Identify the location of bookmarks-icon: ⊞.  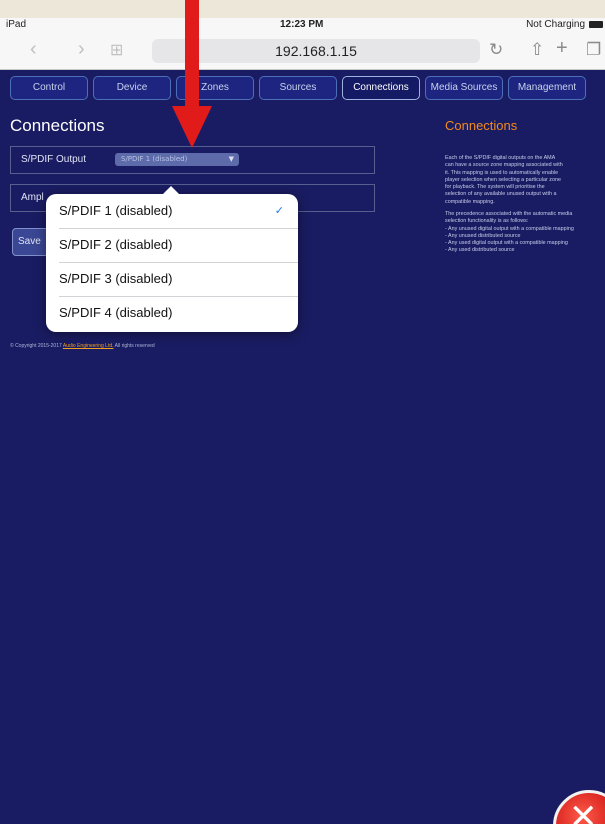
(116, 51).